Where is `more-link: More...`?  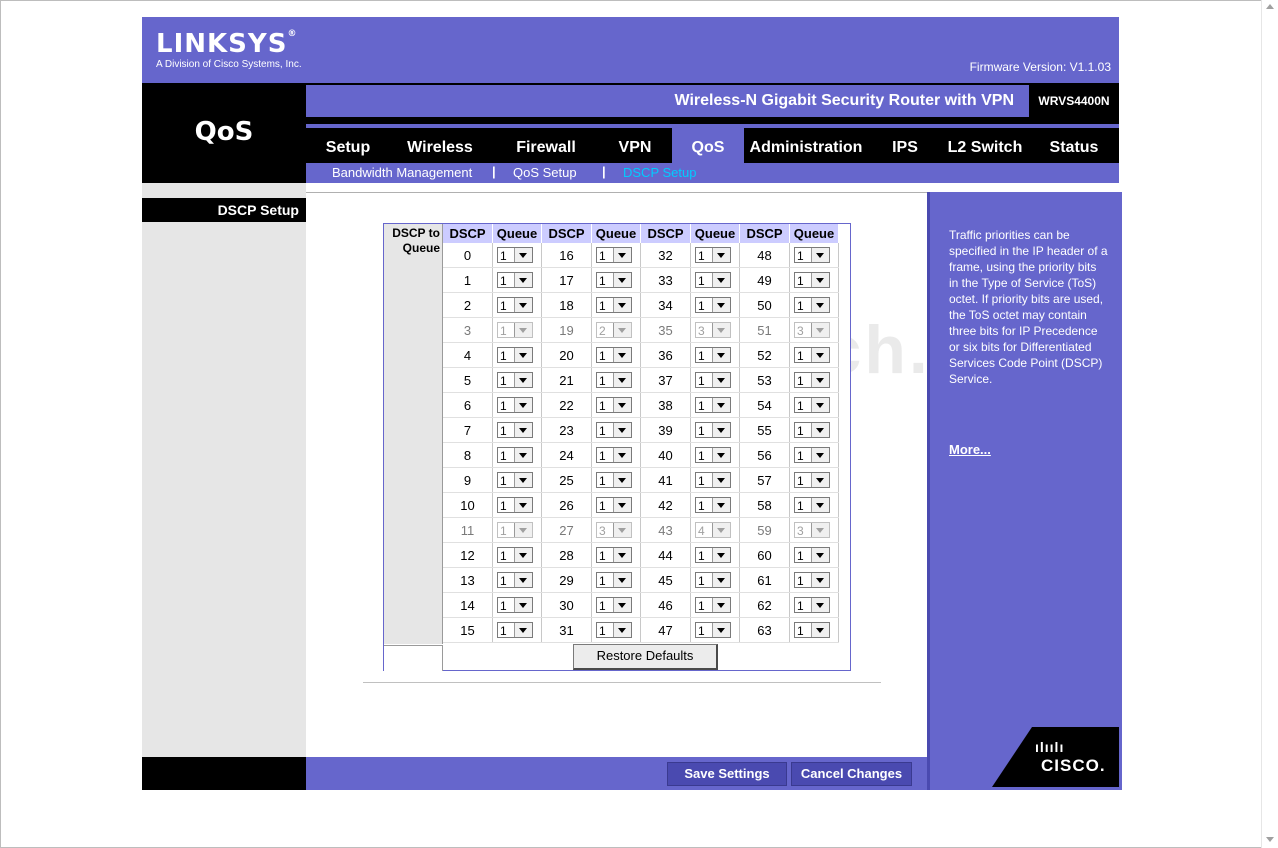 more-link: More... is located at coordinates (970, 449).